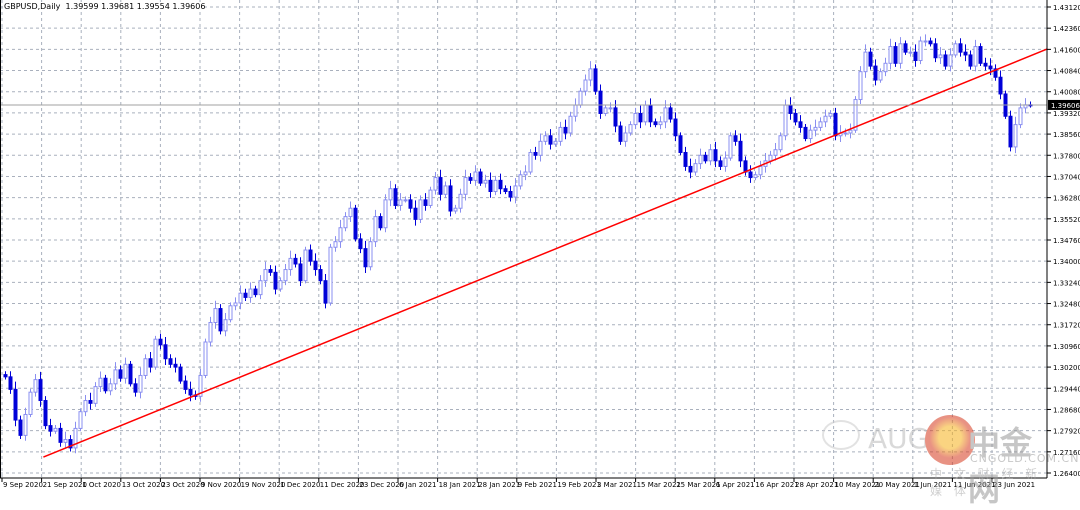 The height and width of the screenshot is (510, 1080). I want to click on y-tick-label: 1.32480, so click(1066, 305).